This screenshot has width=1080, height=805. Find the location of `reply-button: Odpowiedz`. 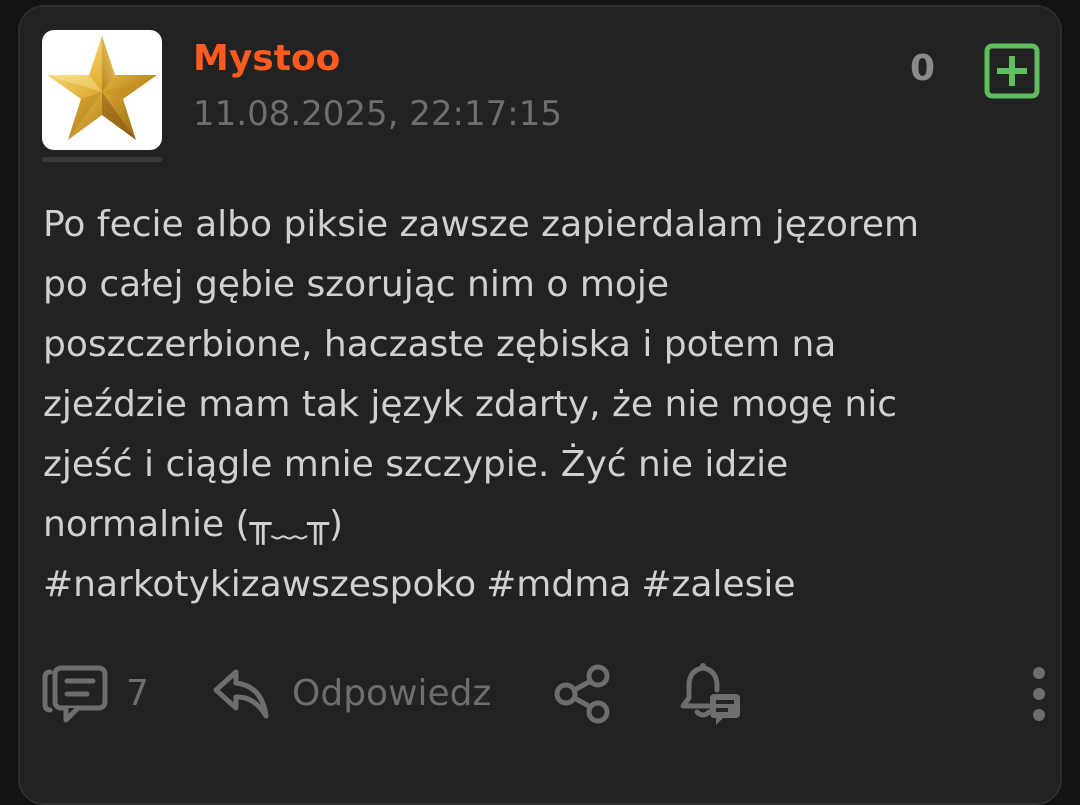

reply-button: Odpowiedz is located at coordinates (351, 694).